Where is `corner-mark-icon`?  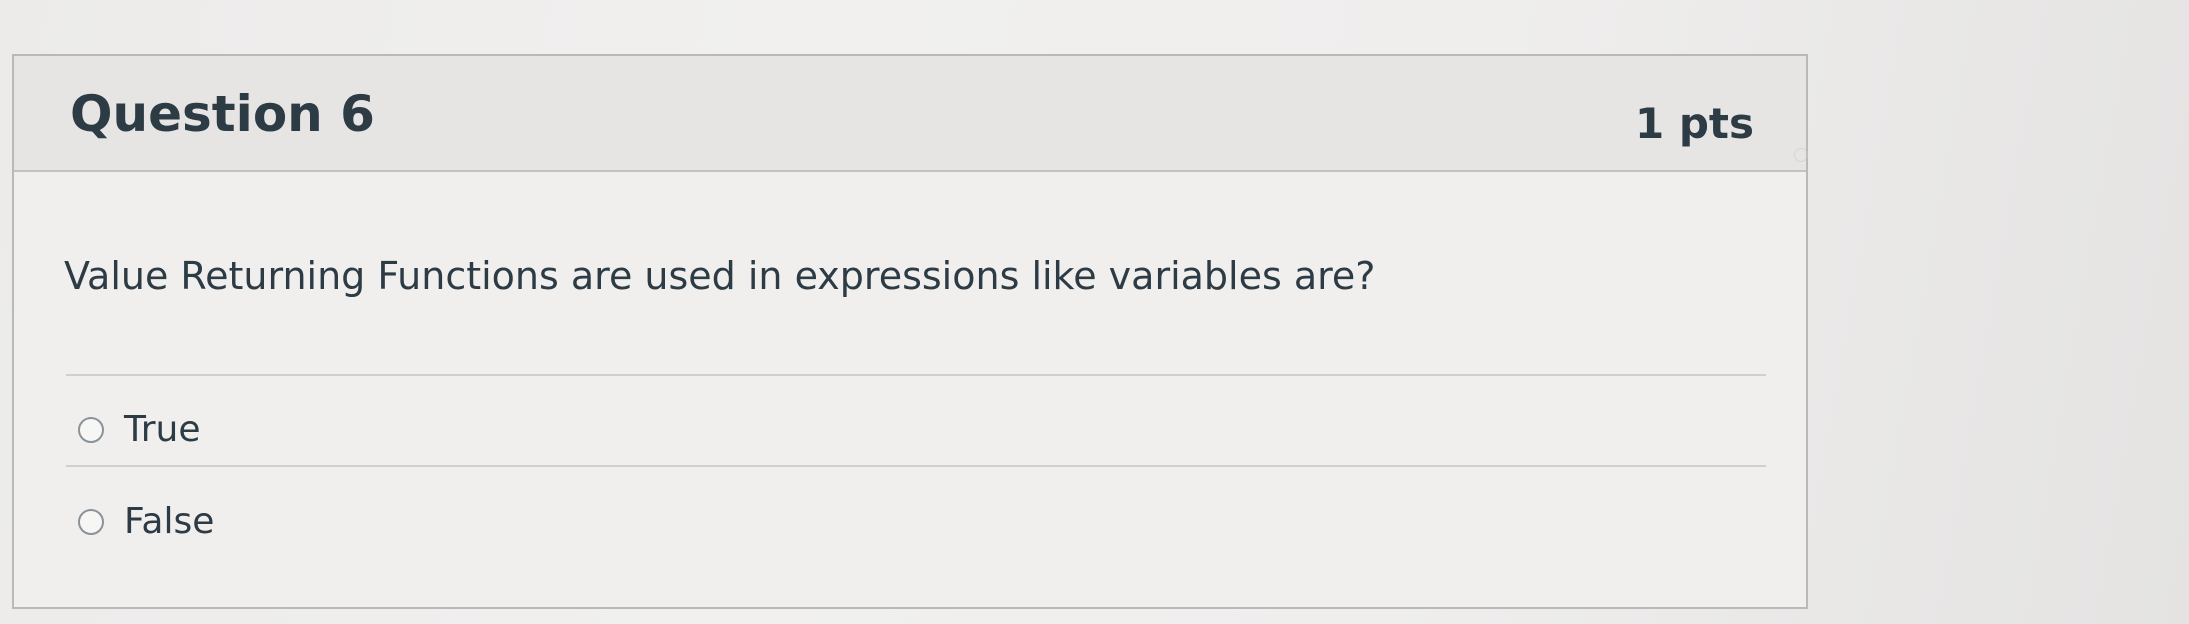 corner-mark-icon is located at coordinates (1801, 155).